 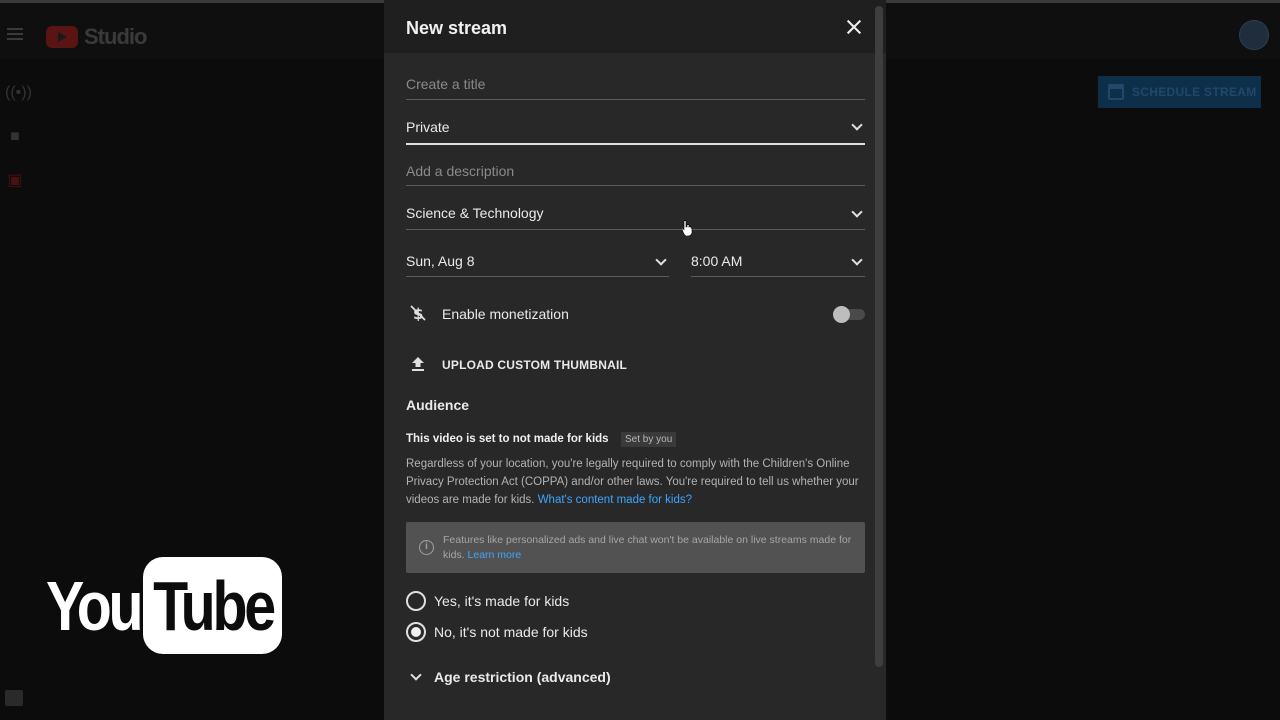 What do you see at coordinates (635, 217) in the screenshot?
I see `category-select: Science & Technology` at bounding box center [635, 217].